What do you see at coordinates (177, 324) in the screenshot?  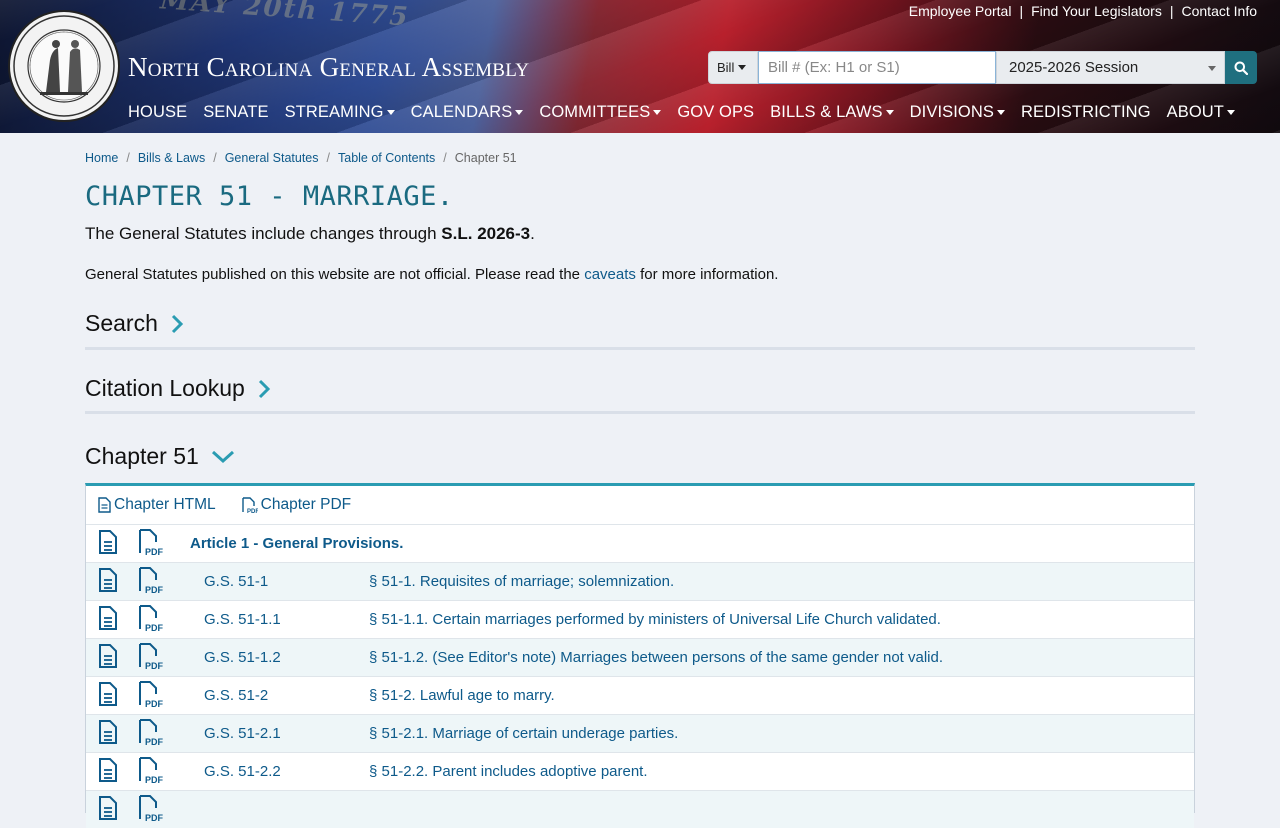 I see `chevron-right-icon` at bounding box center [177, 324].